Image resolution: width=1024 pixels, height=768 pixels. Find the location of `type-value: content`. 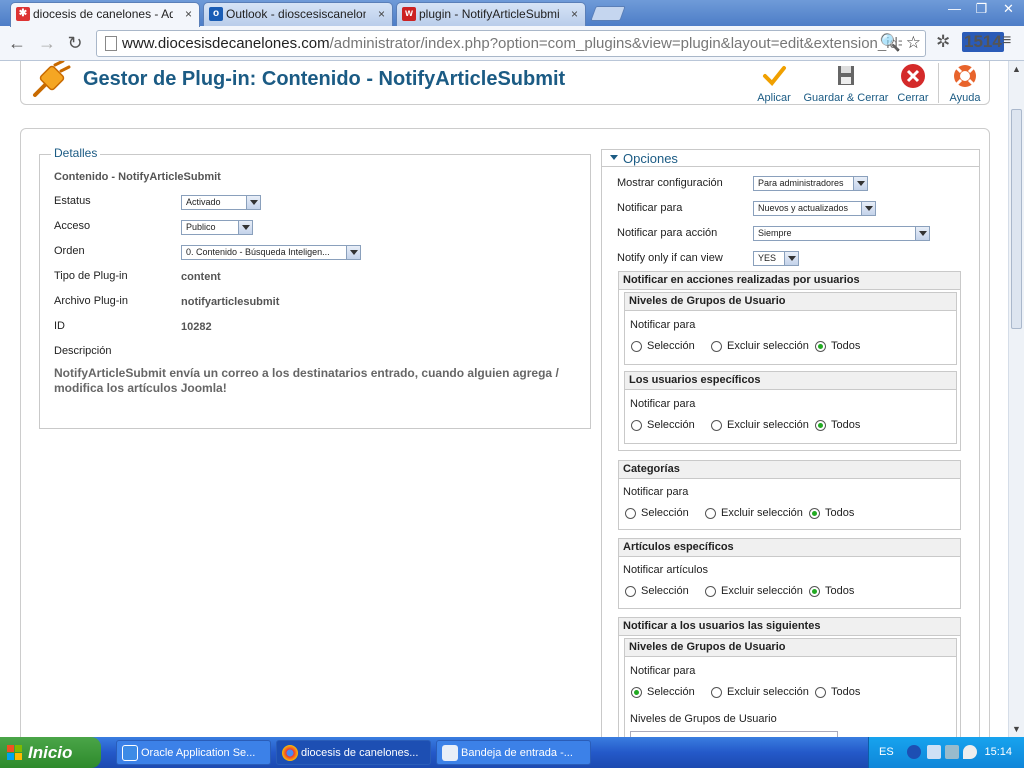

type-value: content is located at coordinates (201, 277).